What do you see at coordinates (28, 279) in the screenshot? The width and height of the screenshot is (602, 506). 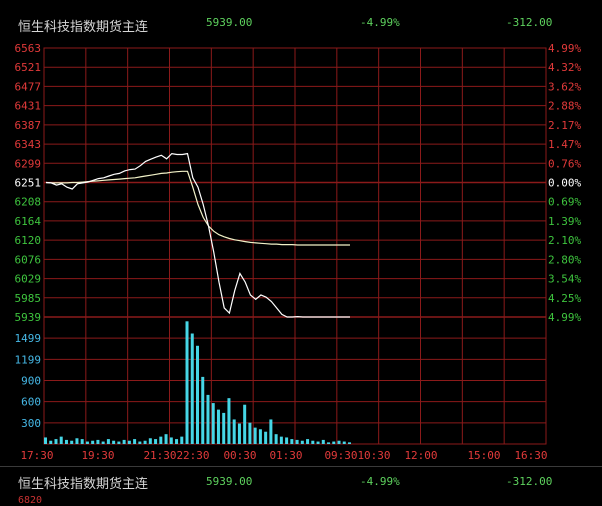 I see `price-tick-label: 6029` at bounding box center [28, 279].